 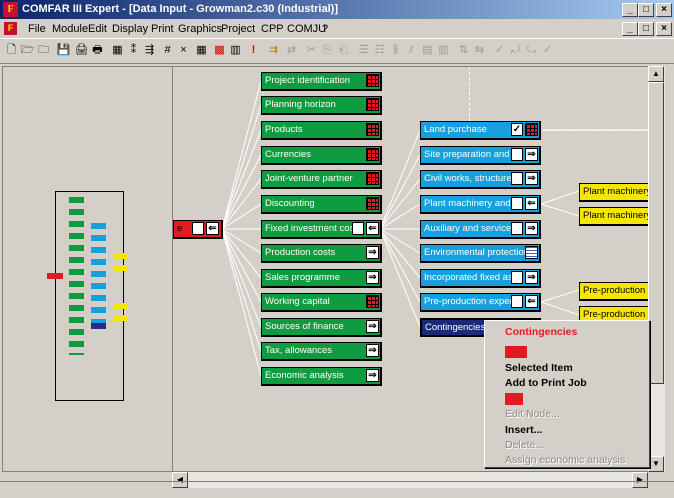 I want to click on check-icon: ✓, so click(x=499, y=50).